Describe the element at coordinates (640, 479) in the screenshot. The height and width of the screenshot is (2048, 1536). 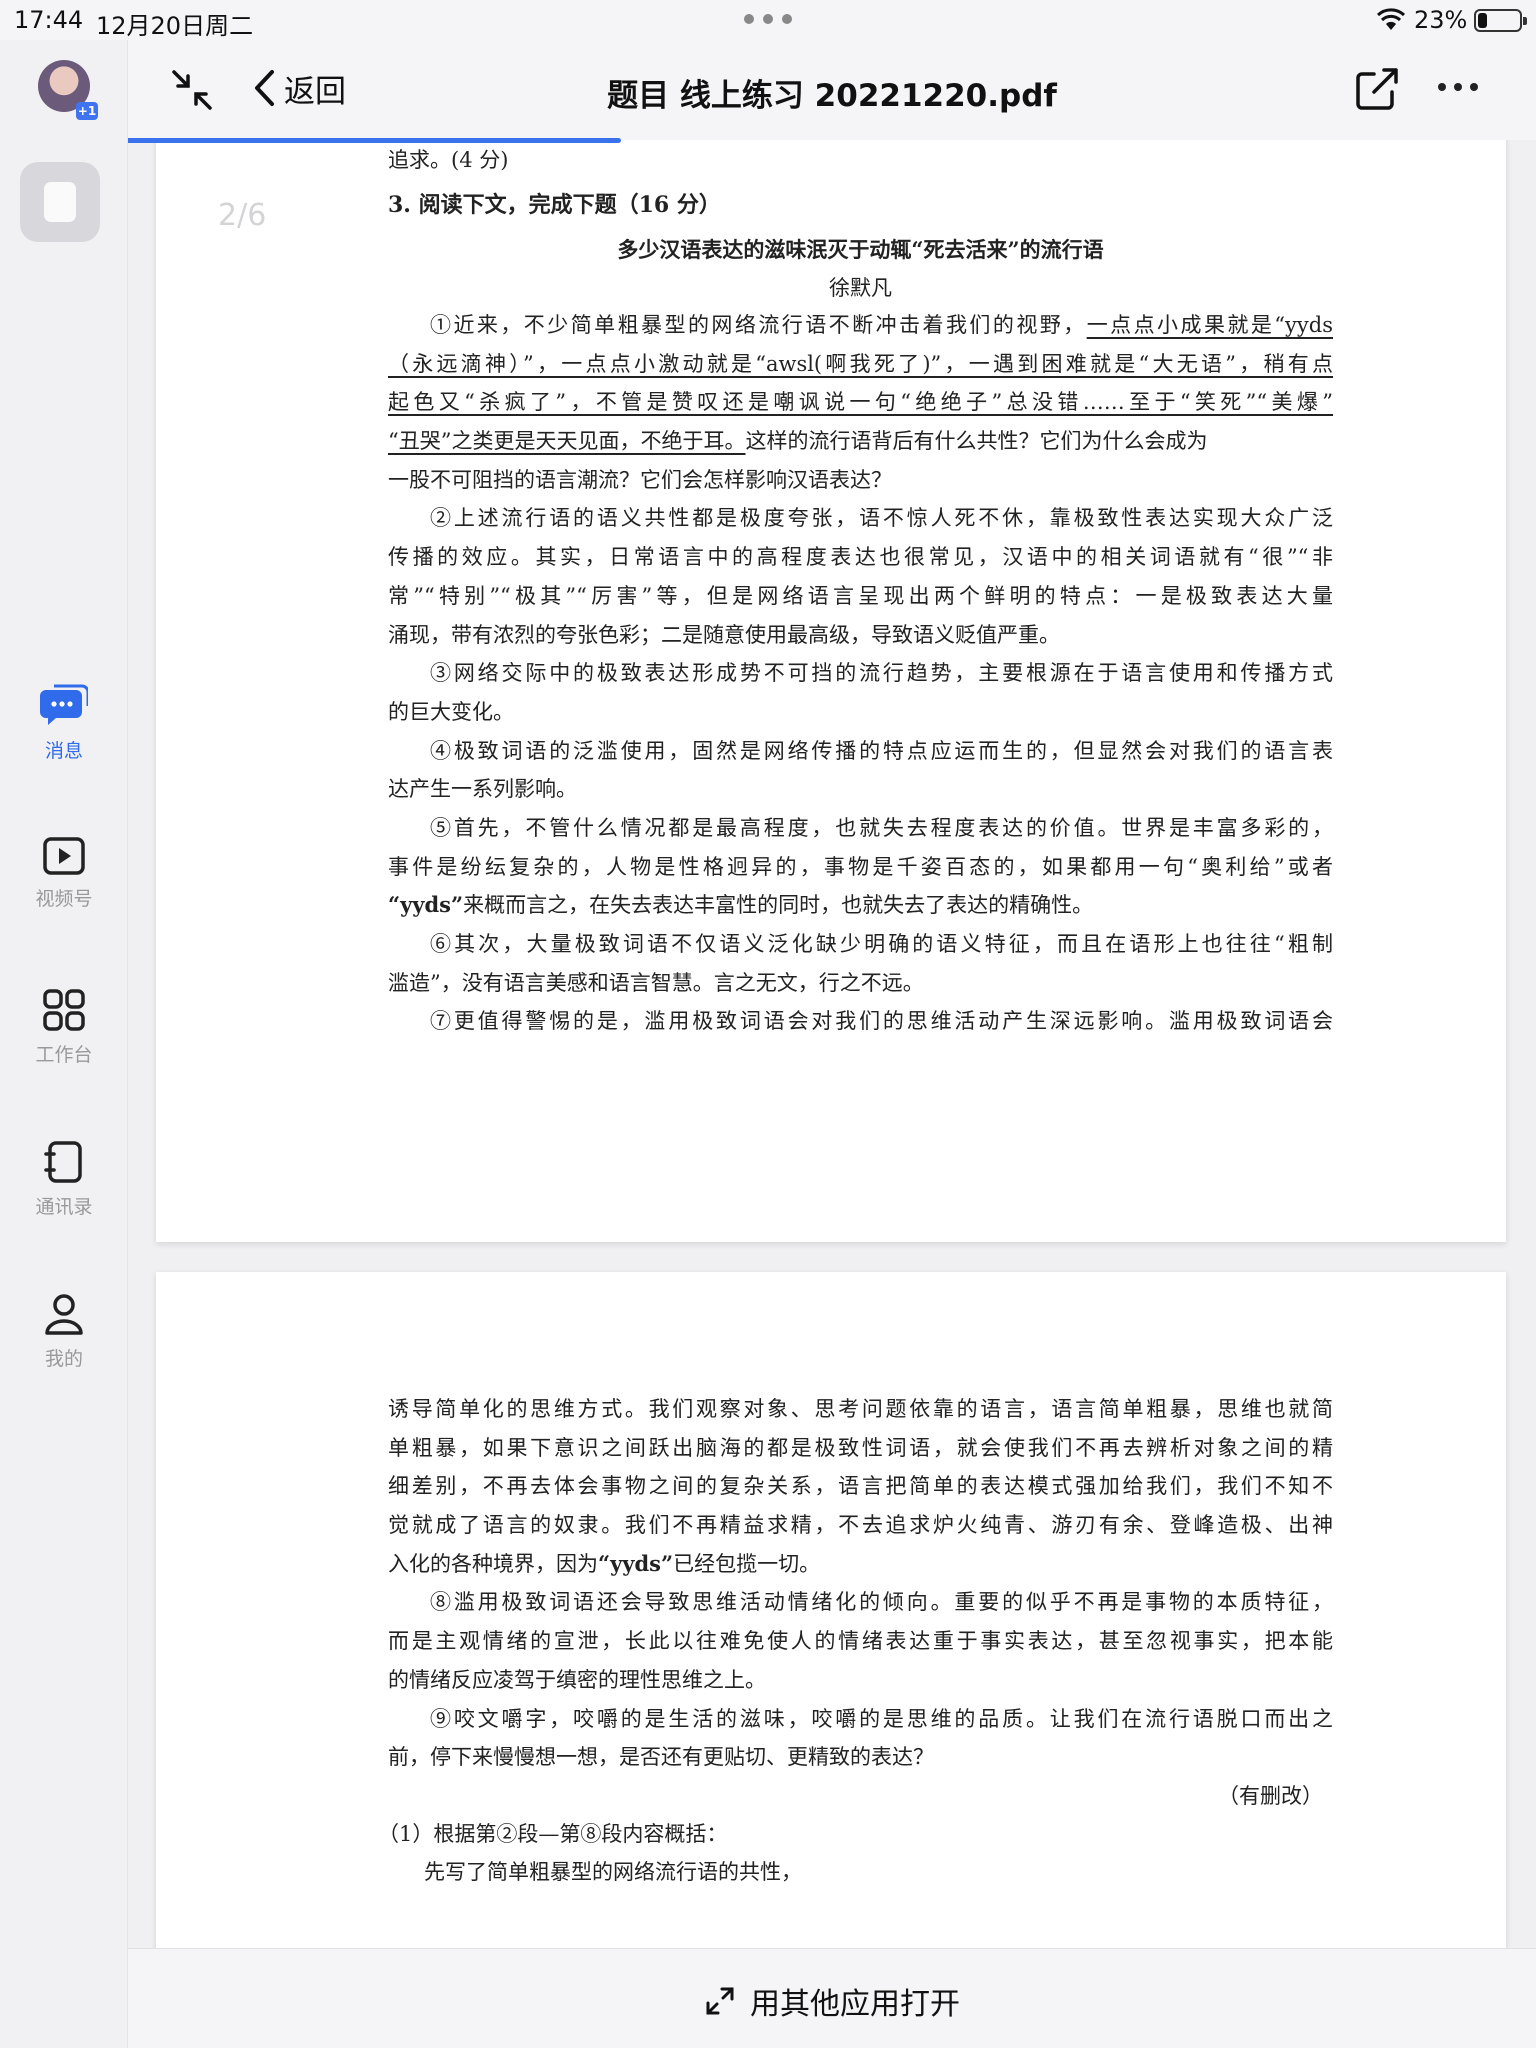
I see `text-line: 一股不可阻挡的语言潮流？它们会怎样影响汉语表达？` at that location.